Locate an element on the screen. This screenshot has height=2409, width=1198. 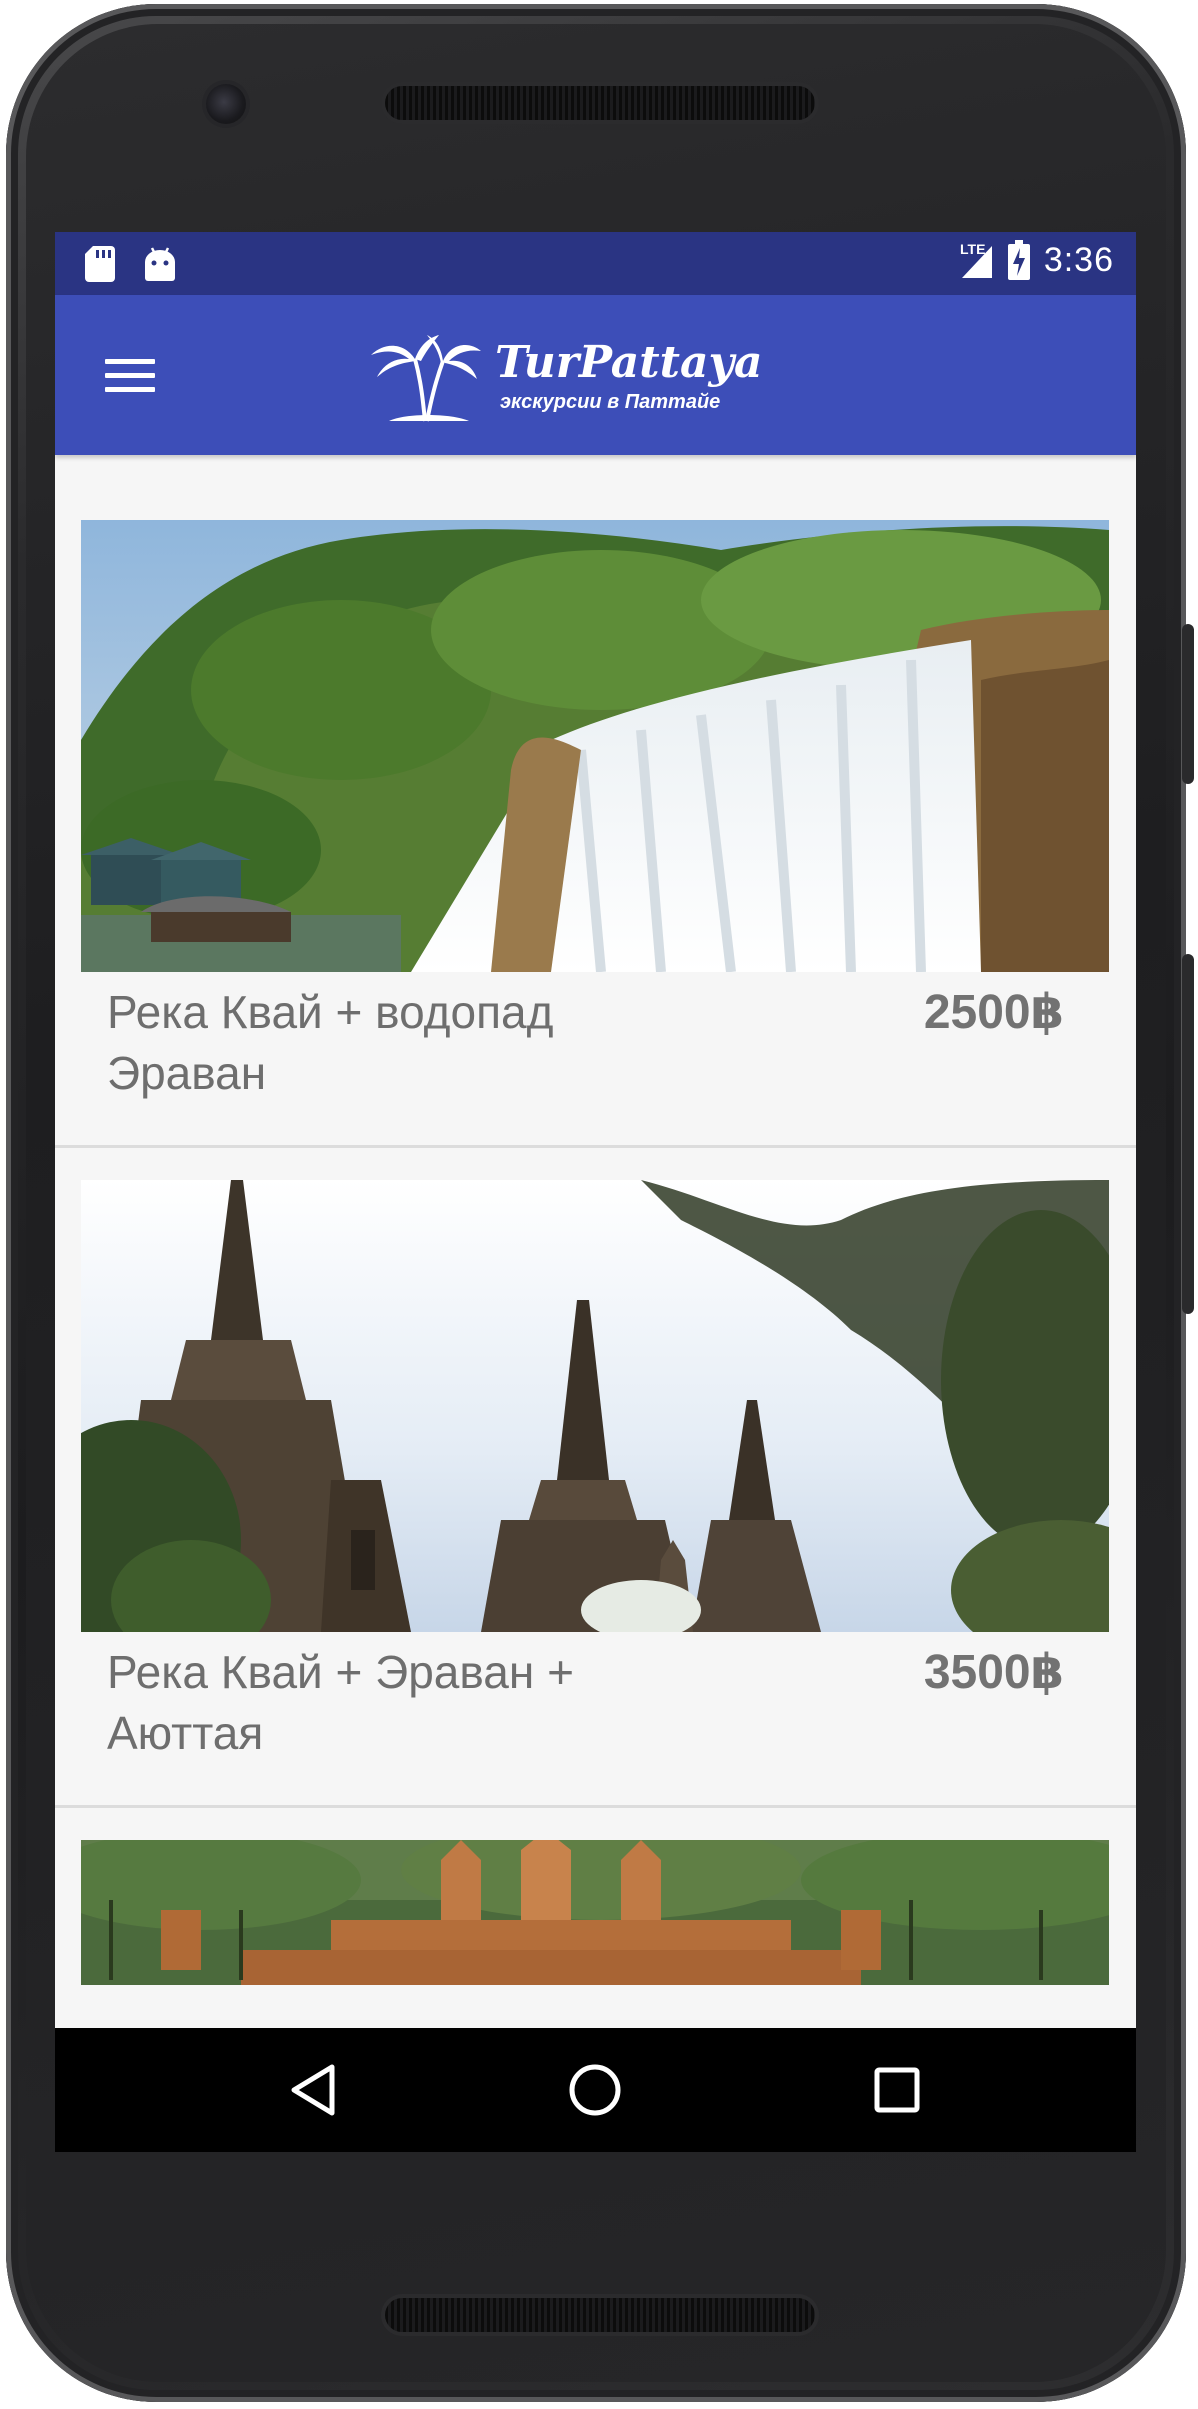
earpiece-speaker is located at coordinates (600, 103).